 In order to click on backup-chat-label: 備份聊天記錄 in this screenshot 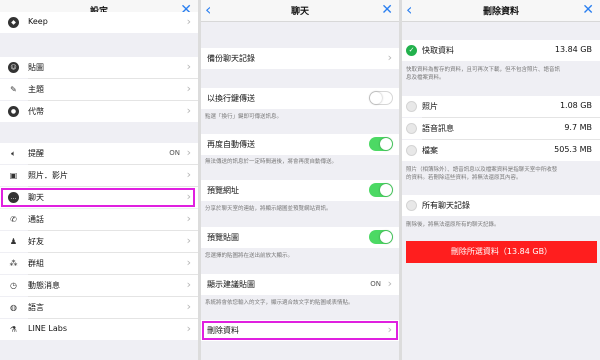, I will do `click(231, 58)`.